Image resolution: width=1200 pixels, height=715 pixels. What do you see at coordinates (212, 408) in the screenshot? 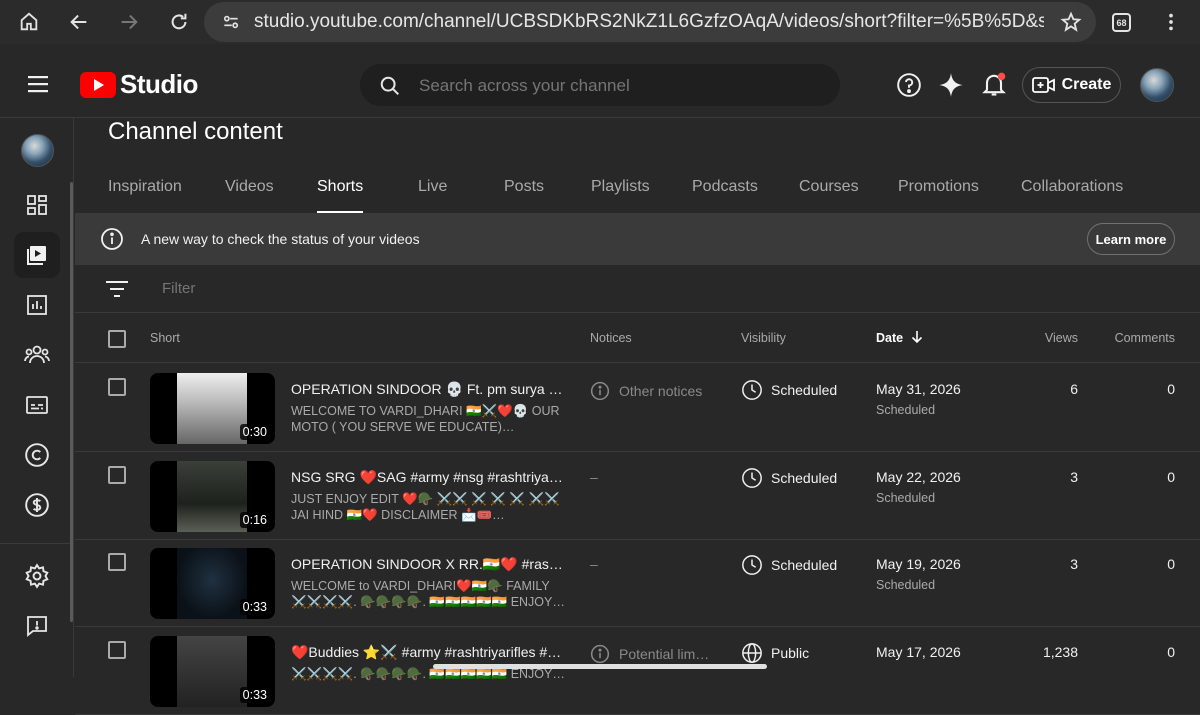
I see `video-thumbnail: 0:30` at bounding box center [212, 408].